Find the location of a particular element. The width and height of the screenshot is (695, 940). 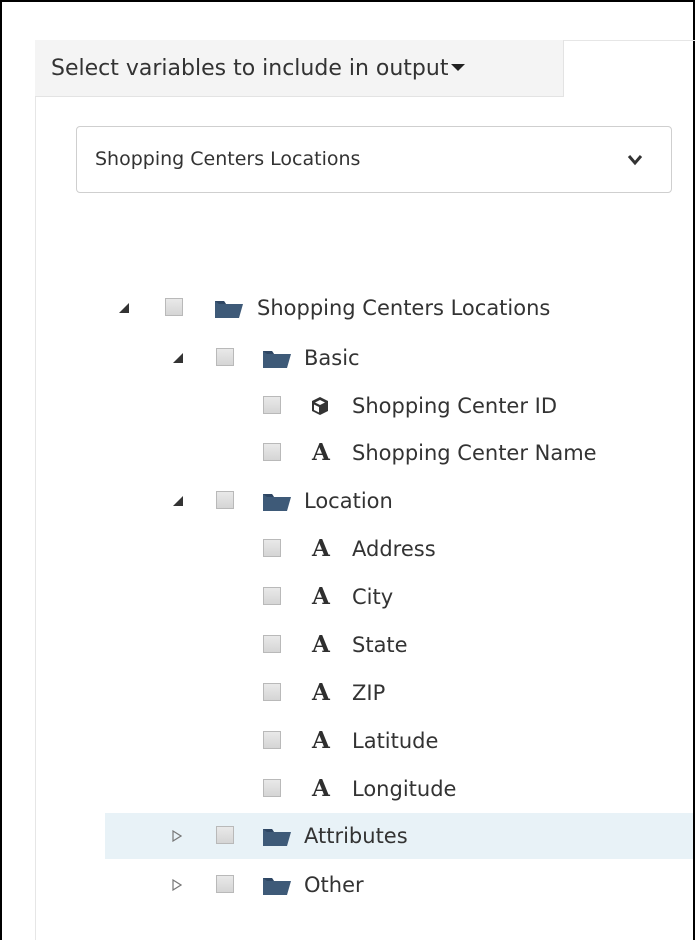

tree-node-basic: Basic is located at coordinates (355, 358).